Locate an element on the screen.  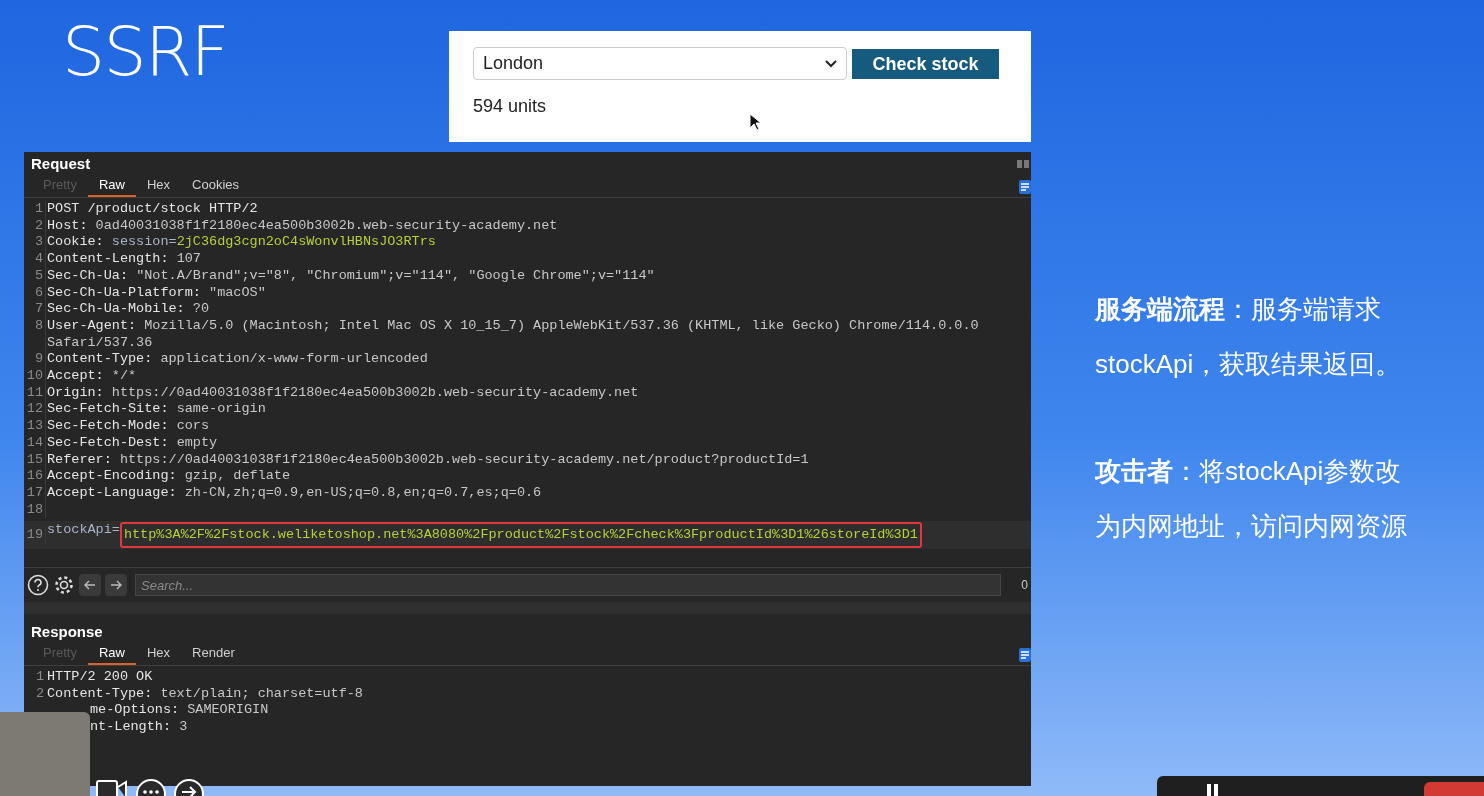
line-number: 4 is located at coordinates (35, 259).